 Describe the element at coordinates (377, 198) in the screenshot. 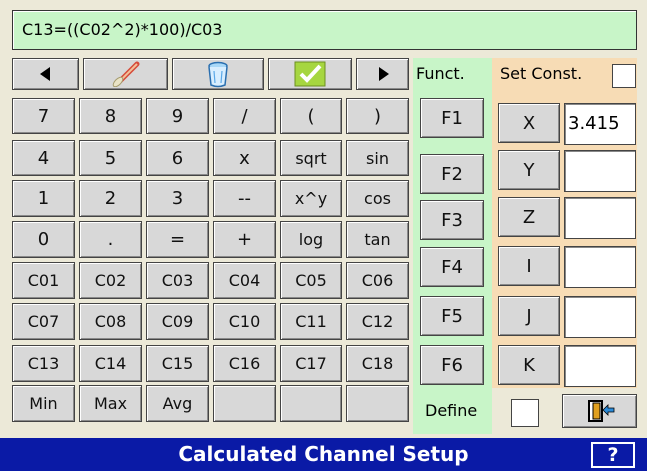

I see `key-cos: cos` at that location.